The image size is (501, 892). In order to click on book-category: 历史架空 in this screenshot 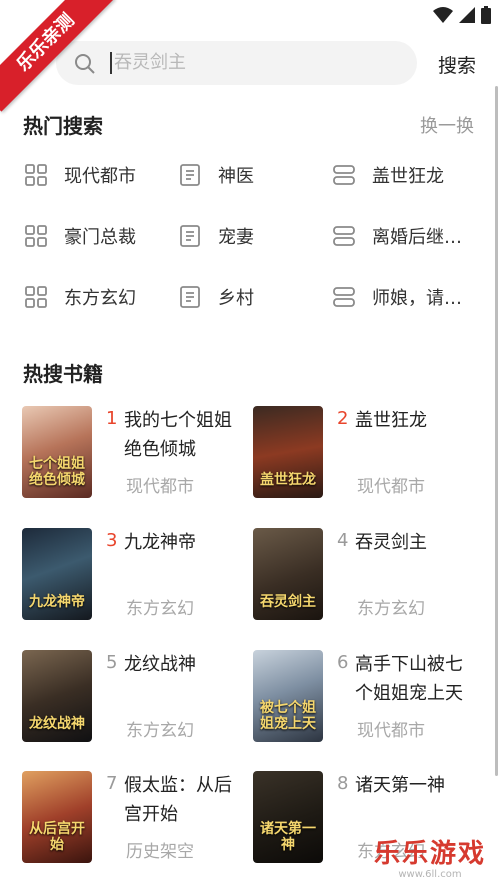, I will do `click(160, 852)`.